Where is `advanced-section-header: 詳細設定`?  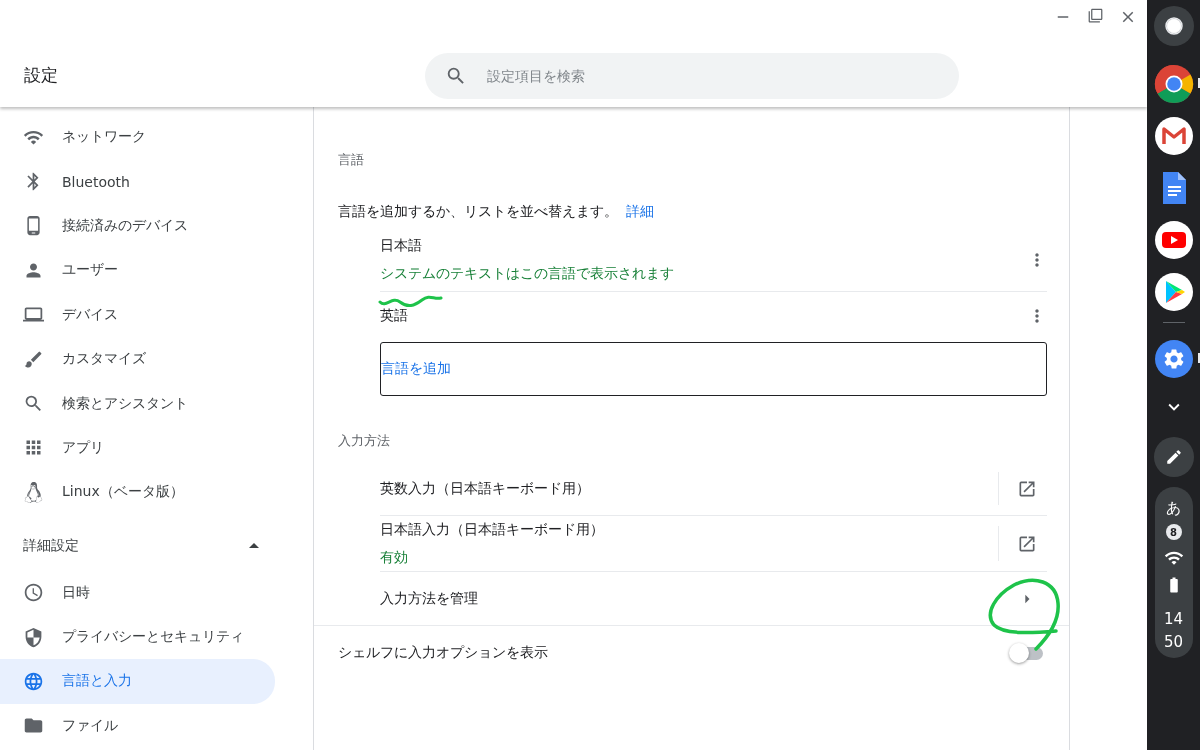
advanced-section-header: 詳細設定 is located at coordinates (137, 542).